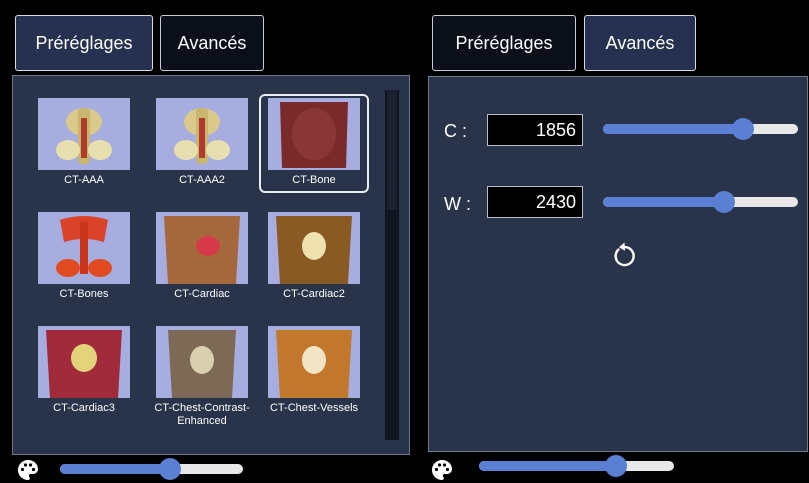 Image resolution: width=809 pixels, height=483 pixels. I want to click on preset-label: CT-Bone, so click(314, 180).